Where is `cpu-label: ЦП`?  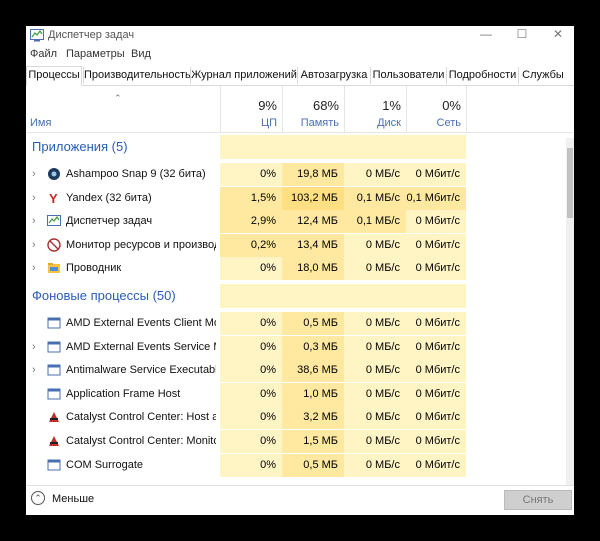
cpu-label: ЦП is located at coordinates (268, 123).